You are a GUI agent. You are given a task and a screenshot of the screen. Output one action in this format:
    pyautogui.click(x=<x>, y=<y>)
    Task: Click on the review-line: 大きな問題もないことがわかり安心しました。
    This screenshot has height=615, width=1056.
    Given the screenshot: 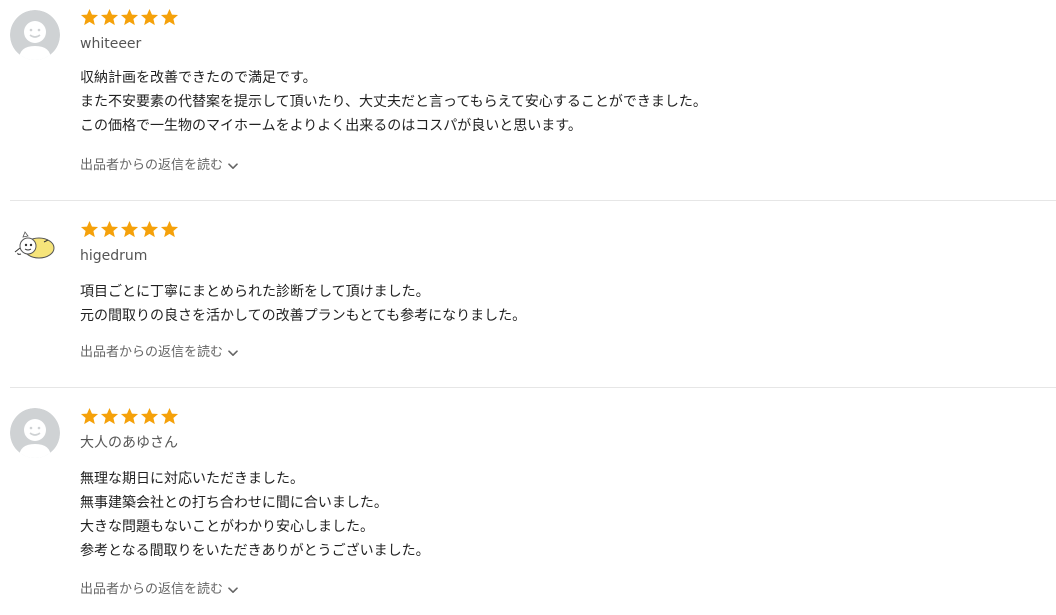 What is the action you would take?
    pyautogui.click(x=227, y=527)
    